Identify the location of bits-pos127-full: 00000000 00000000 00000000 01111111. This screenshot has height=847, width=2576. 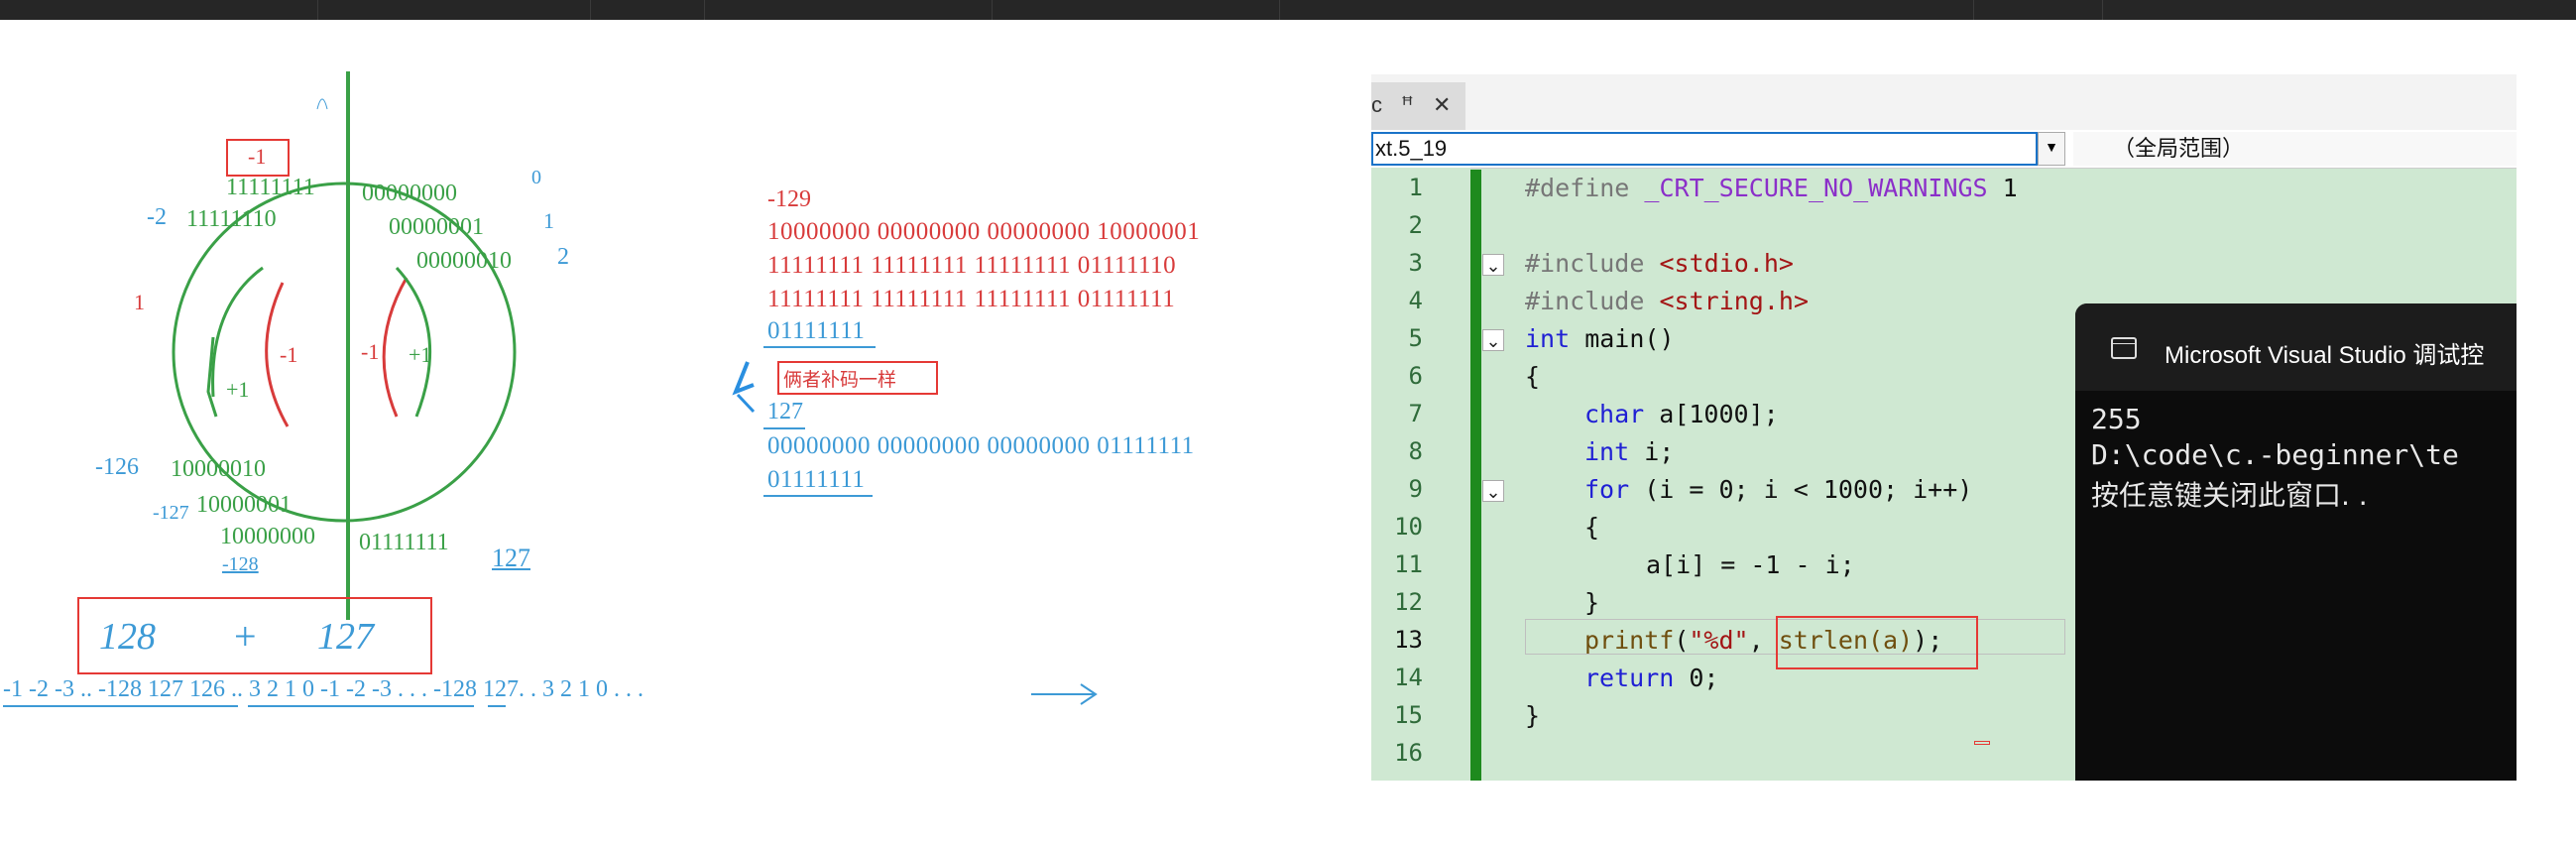
(981, 445).